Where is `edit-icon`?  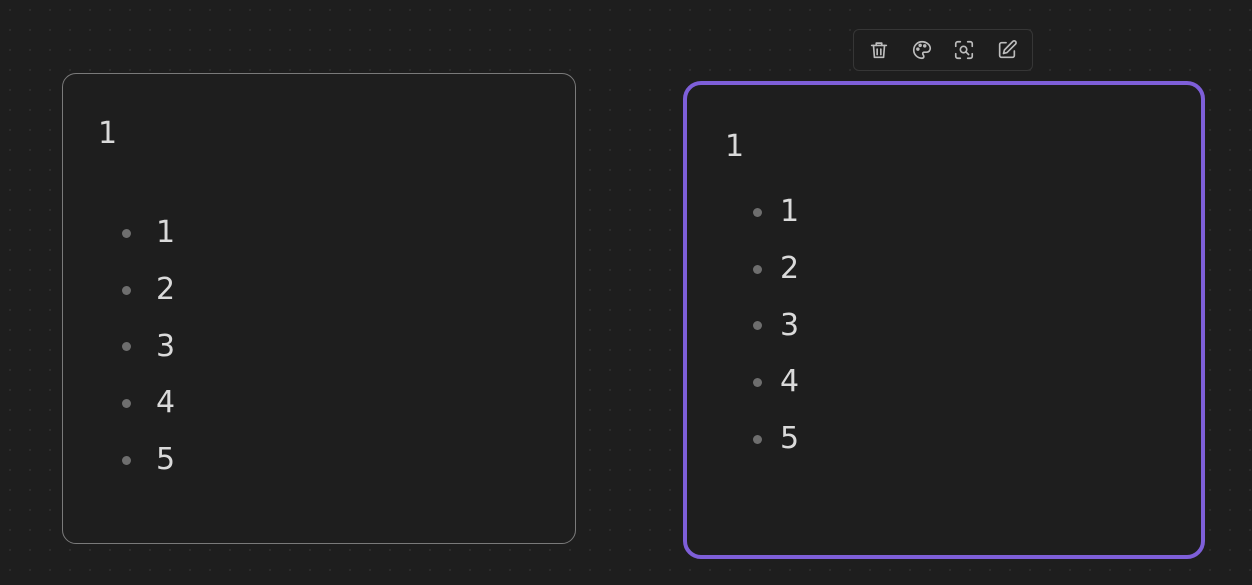
edit-icon is located at coordinates (1007, 49).